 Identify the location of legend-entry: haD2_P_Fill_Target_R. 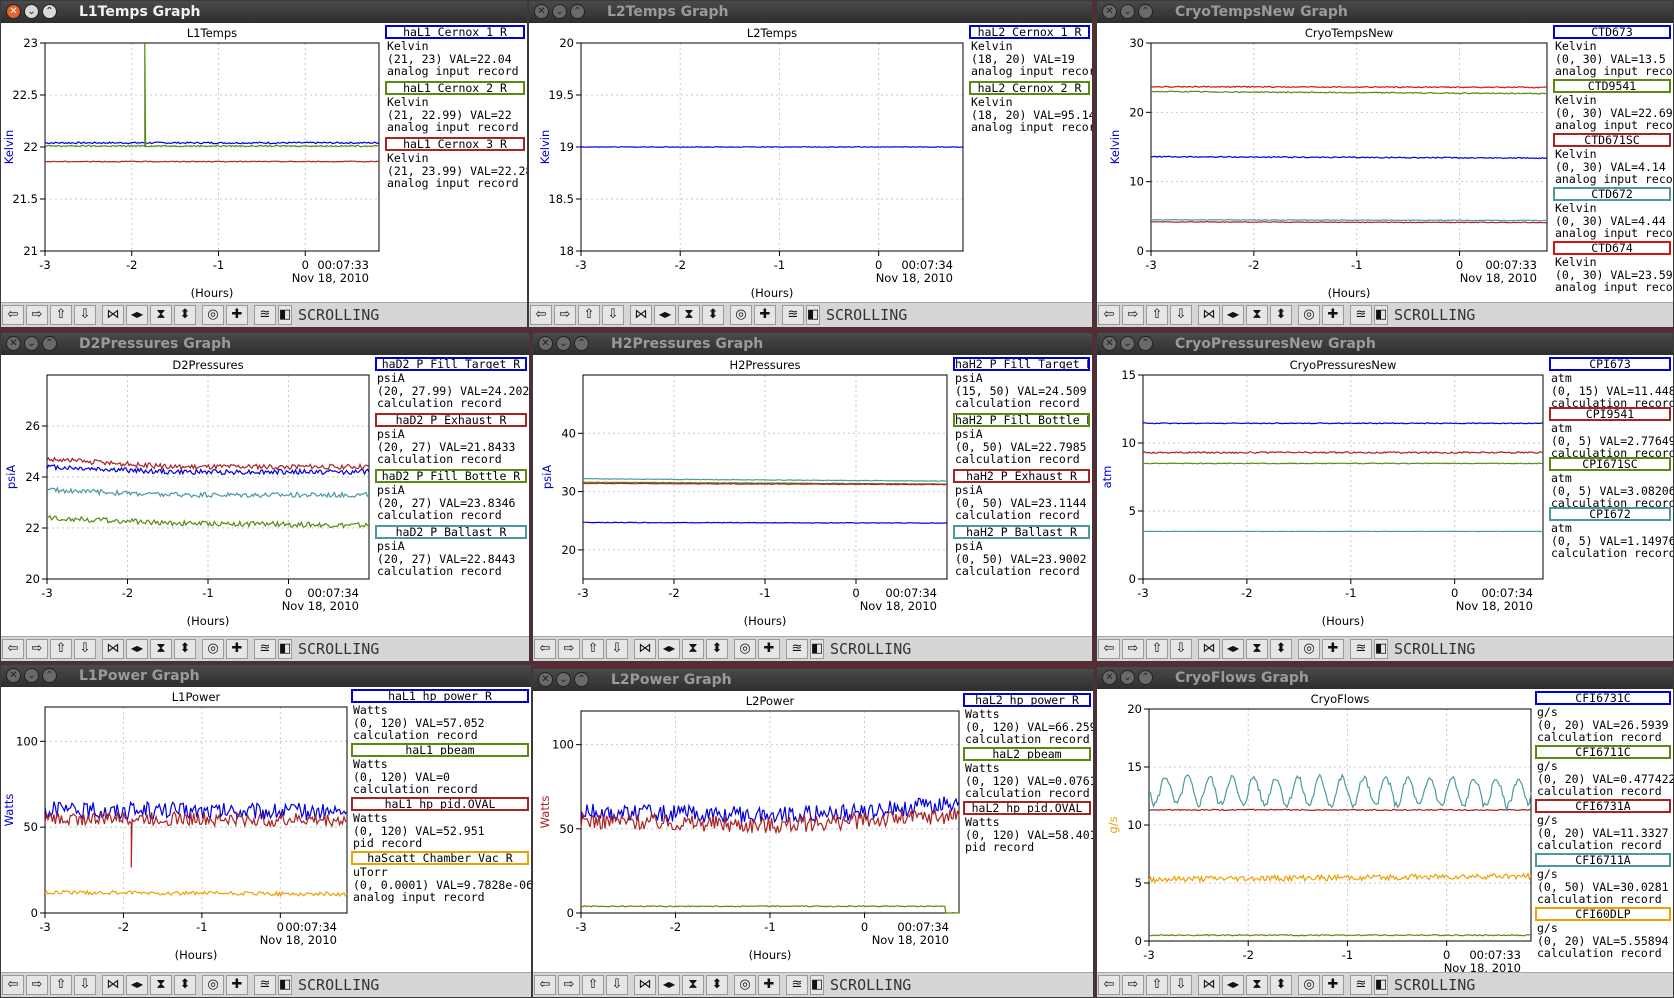
(451, 364).